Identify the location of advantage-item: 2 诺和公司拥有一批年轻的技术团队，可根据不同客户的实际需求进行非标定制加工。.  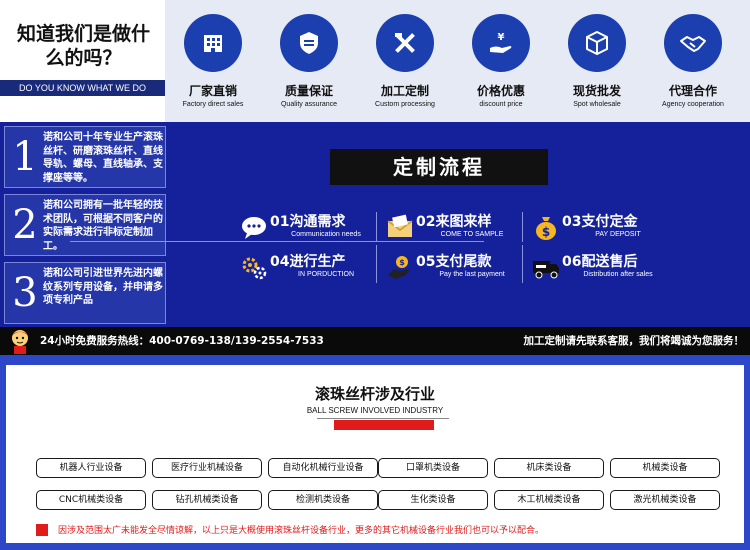
(85, 225).